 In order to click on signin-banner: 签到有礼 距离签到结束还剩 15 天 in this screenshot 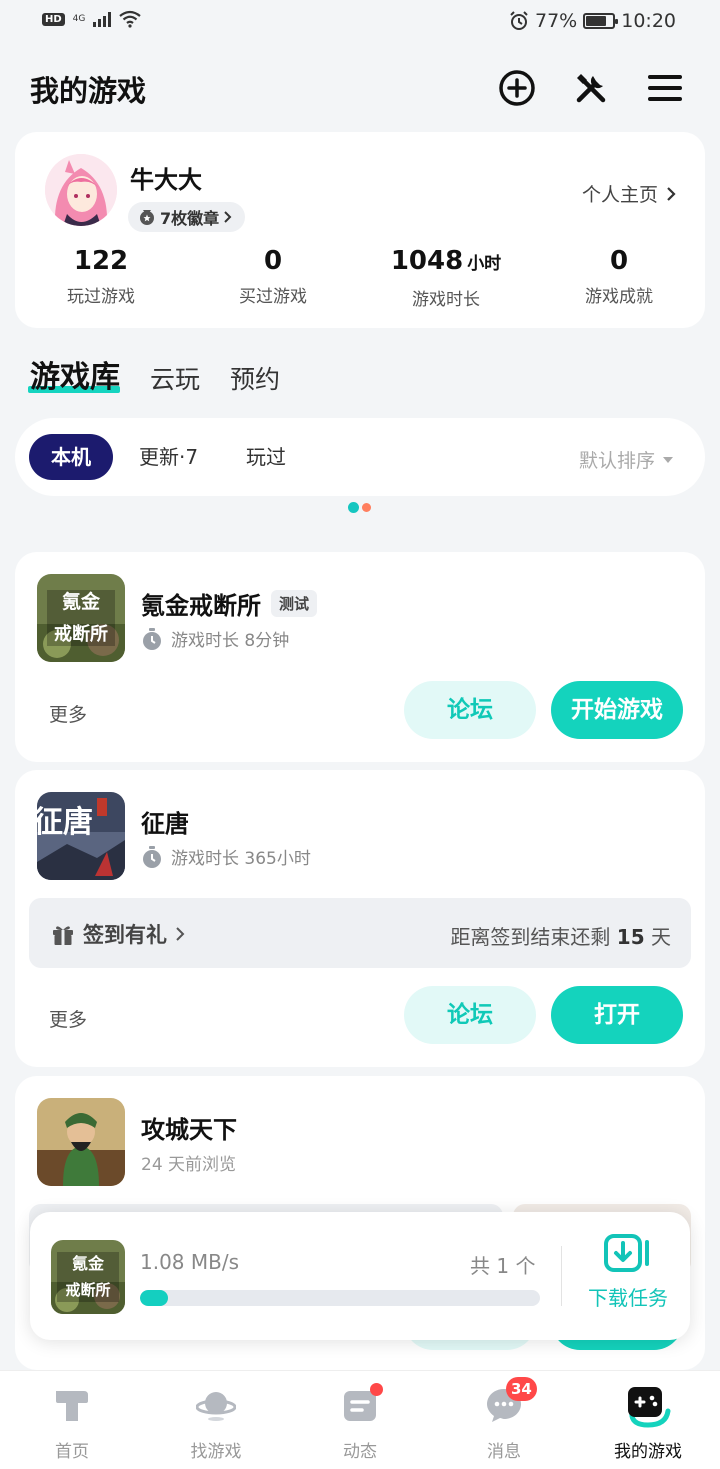, I will do `click(360, 933)`.